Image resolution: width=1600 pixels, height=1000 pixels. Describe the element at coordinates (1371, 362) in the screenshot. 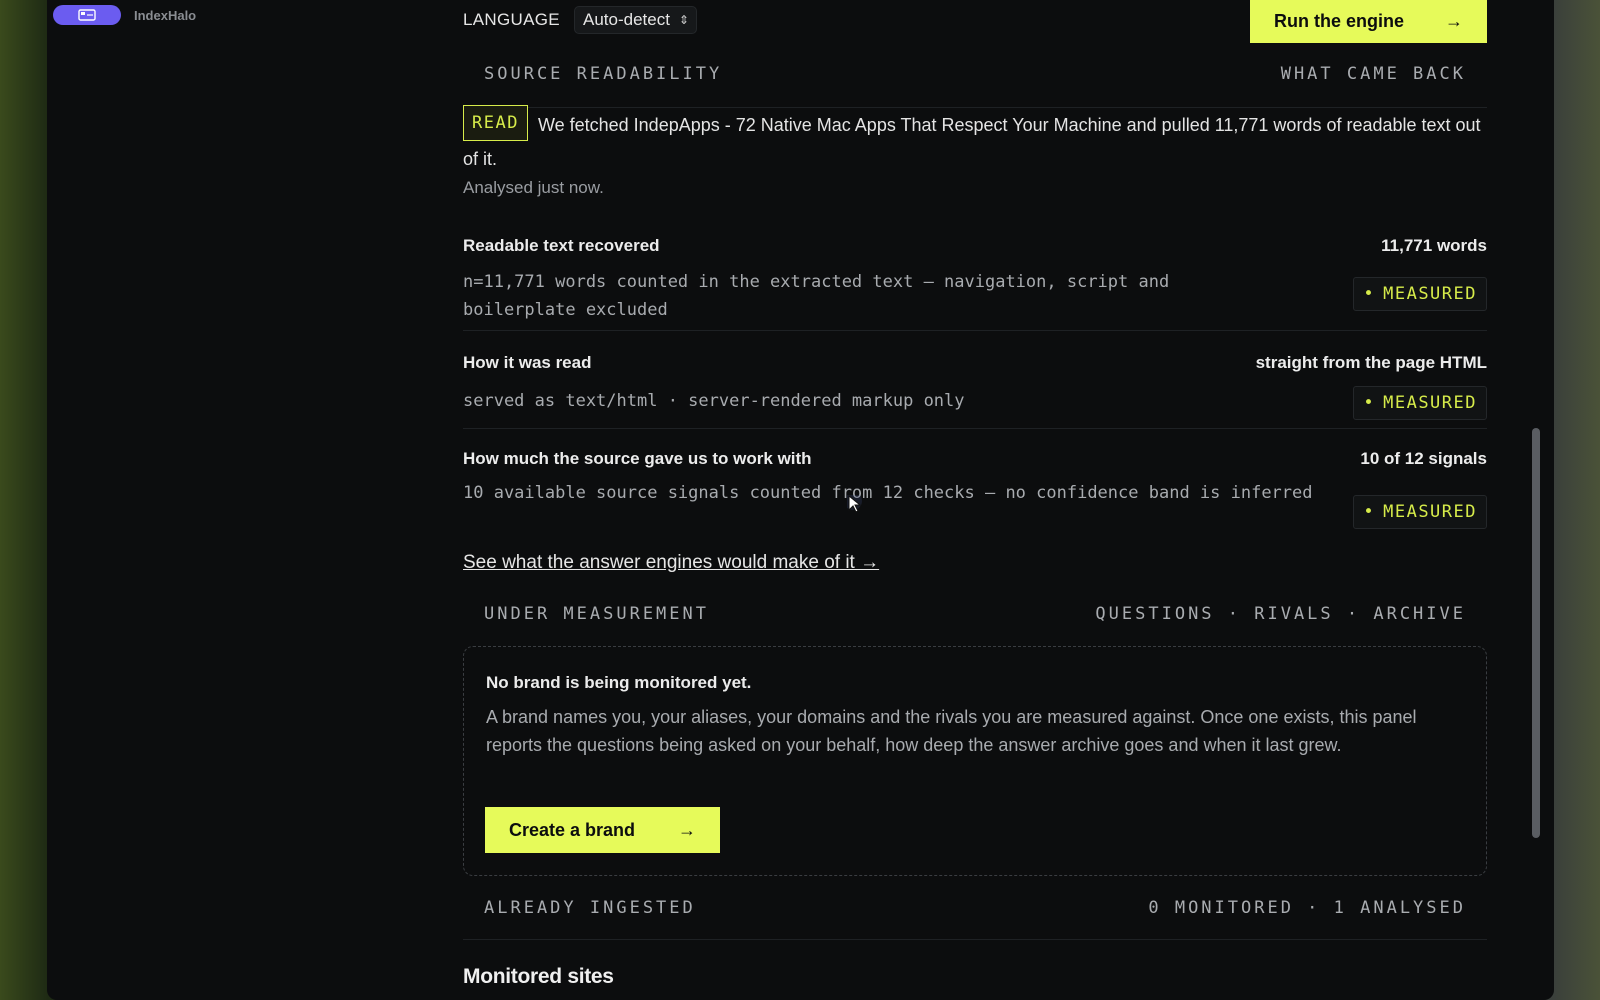

I see `metric-value: straight from the page HTML` at that location.